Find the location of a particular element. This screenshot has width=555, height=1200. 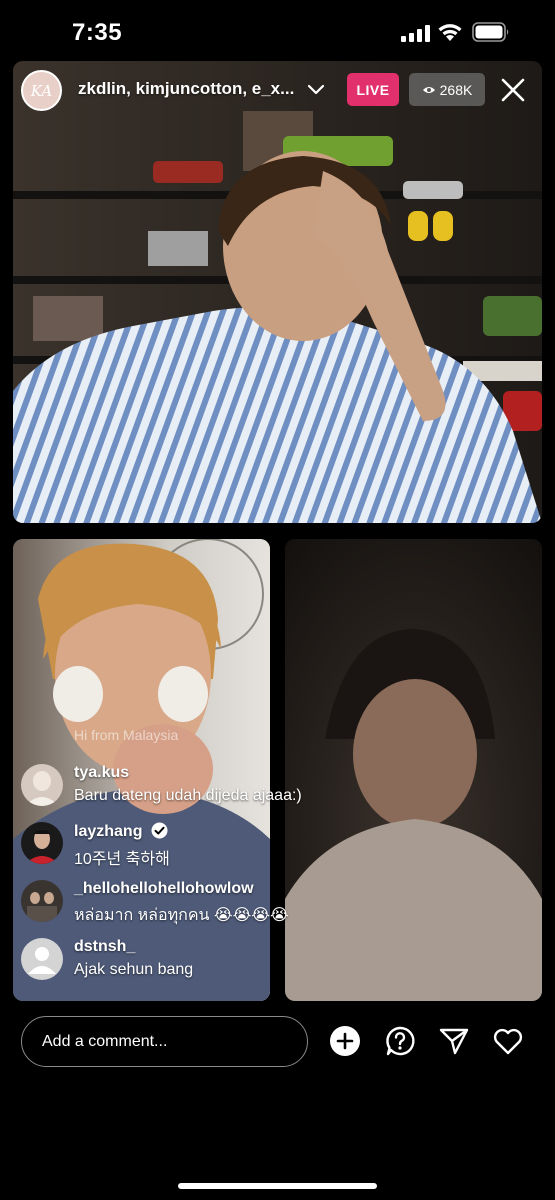

host-avatar-text: KA is located at coordinates (41, 90).